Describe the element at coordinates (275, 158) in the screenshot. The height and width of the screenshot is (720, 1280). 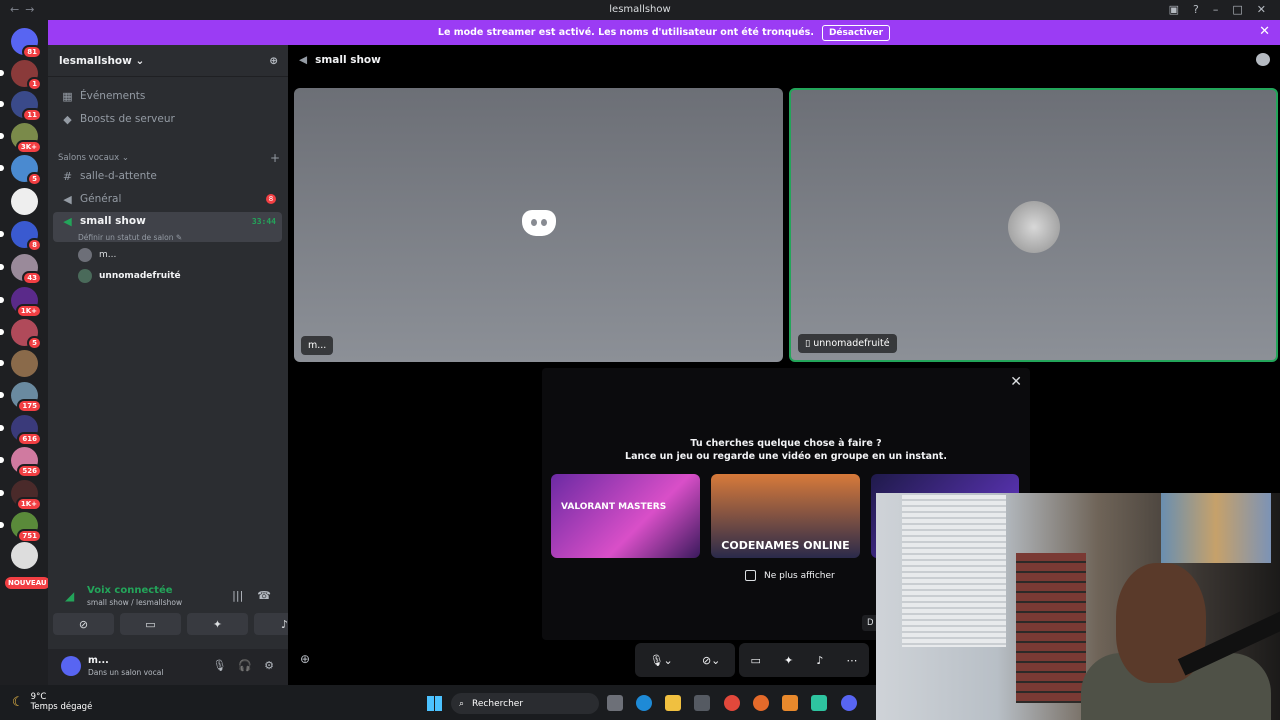
I see `add-channel-icon: +` at that location.